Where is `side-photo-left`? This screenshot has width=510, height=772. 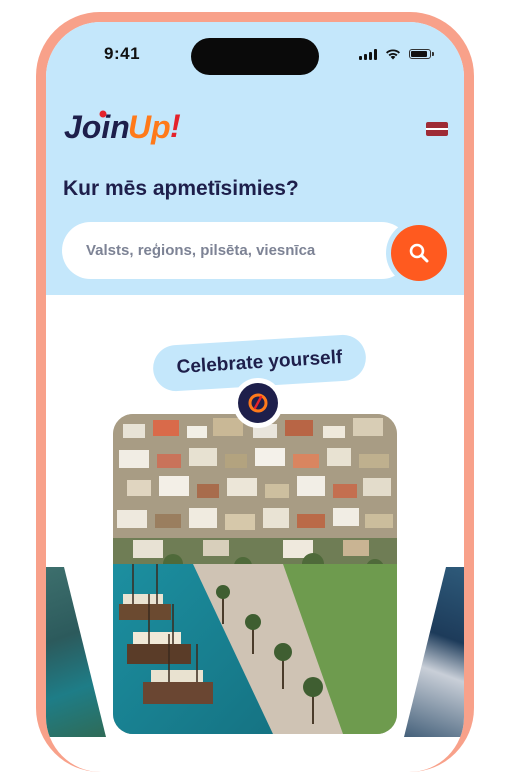 side-photo-left is located at coordinates (76, 652).